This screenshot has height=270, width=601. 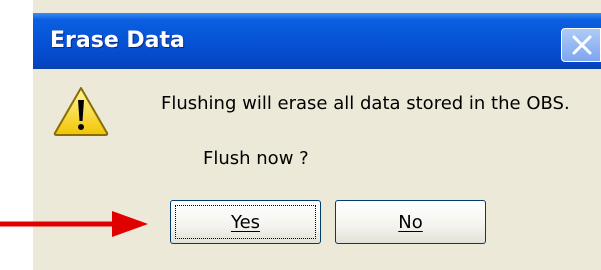 What do you see at coordinates (74, 224) in the screenshot?
I see `red-arrow-annotation` at bounding box center [74, 224].